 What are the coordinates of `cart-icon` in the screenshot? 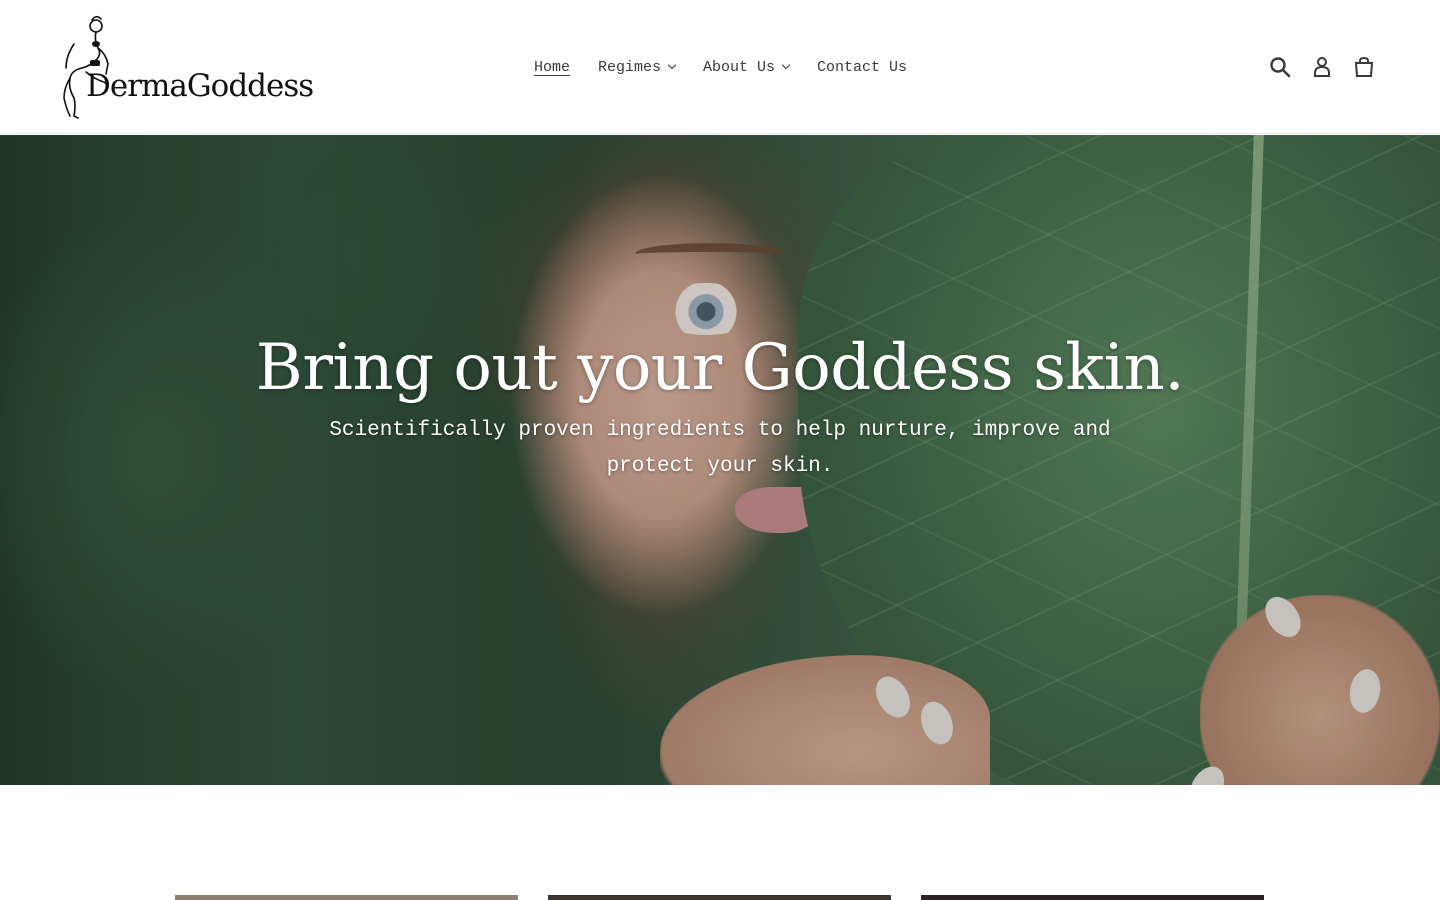 It's located at (1364, 66).